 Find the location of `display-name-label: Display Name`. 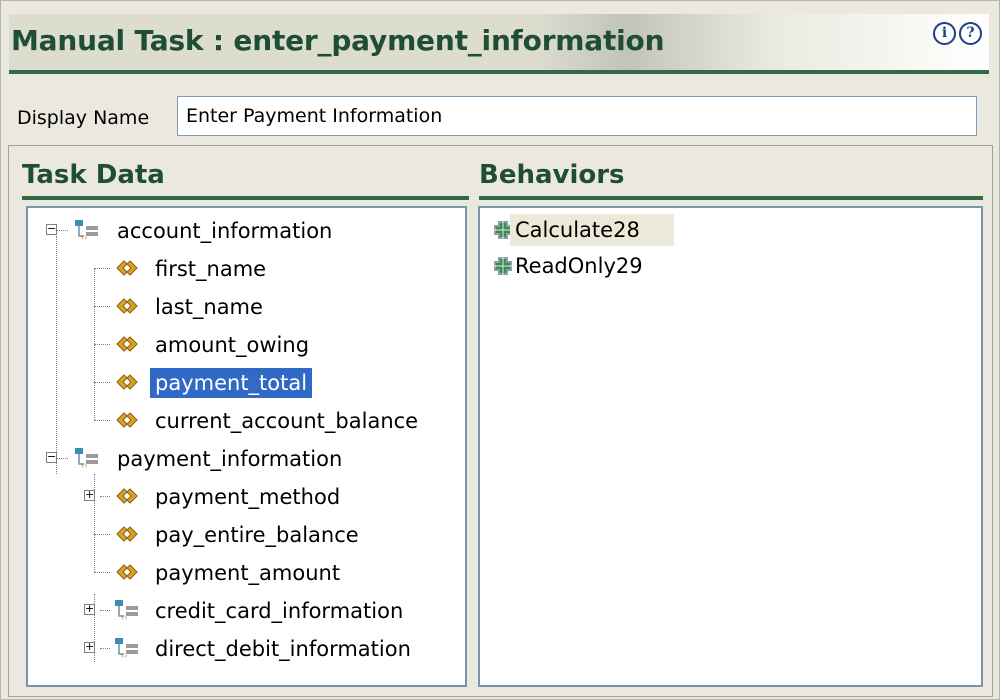

display-name-label: Display Name is located at coordinates (83, 118).